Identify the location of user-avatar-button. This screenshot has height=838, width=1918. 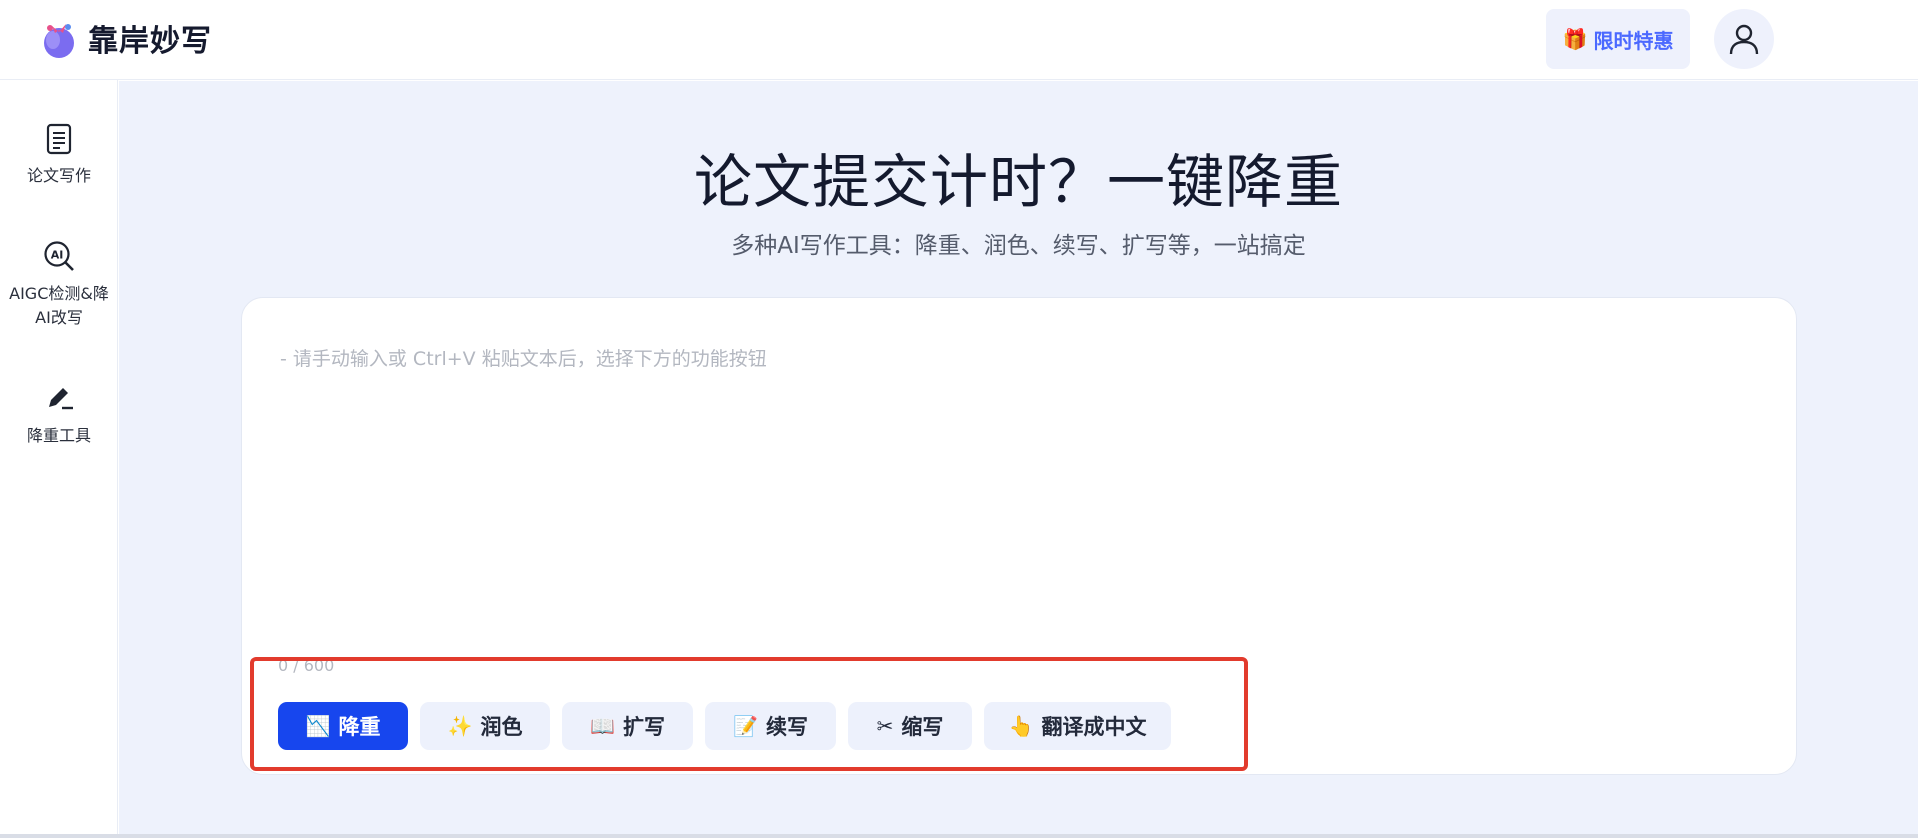
(1744, 39).